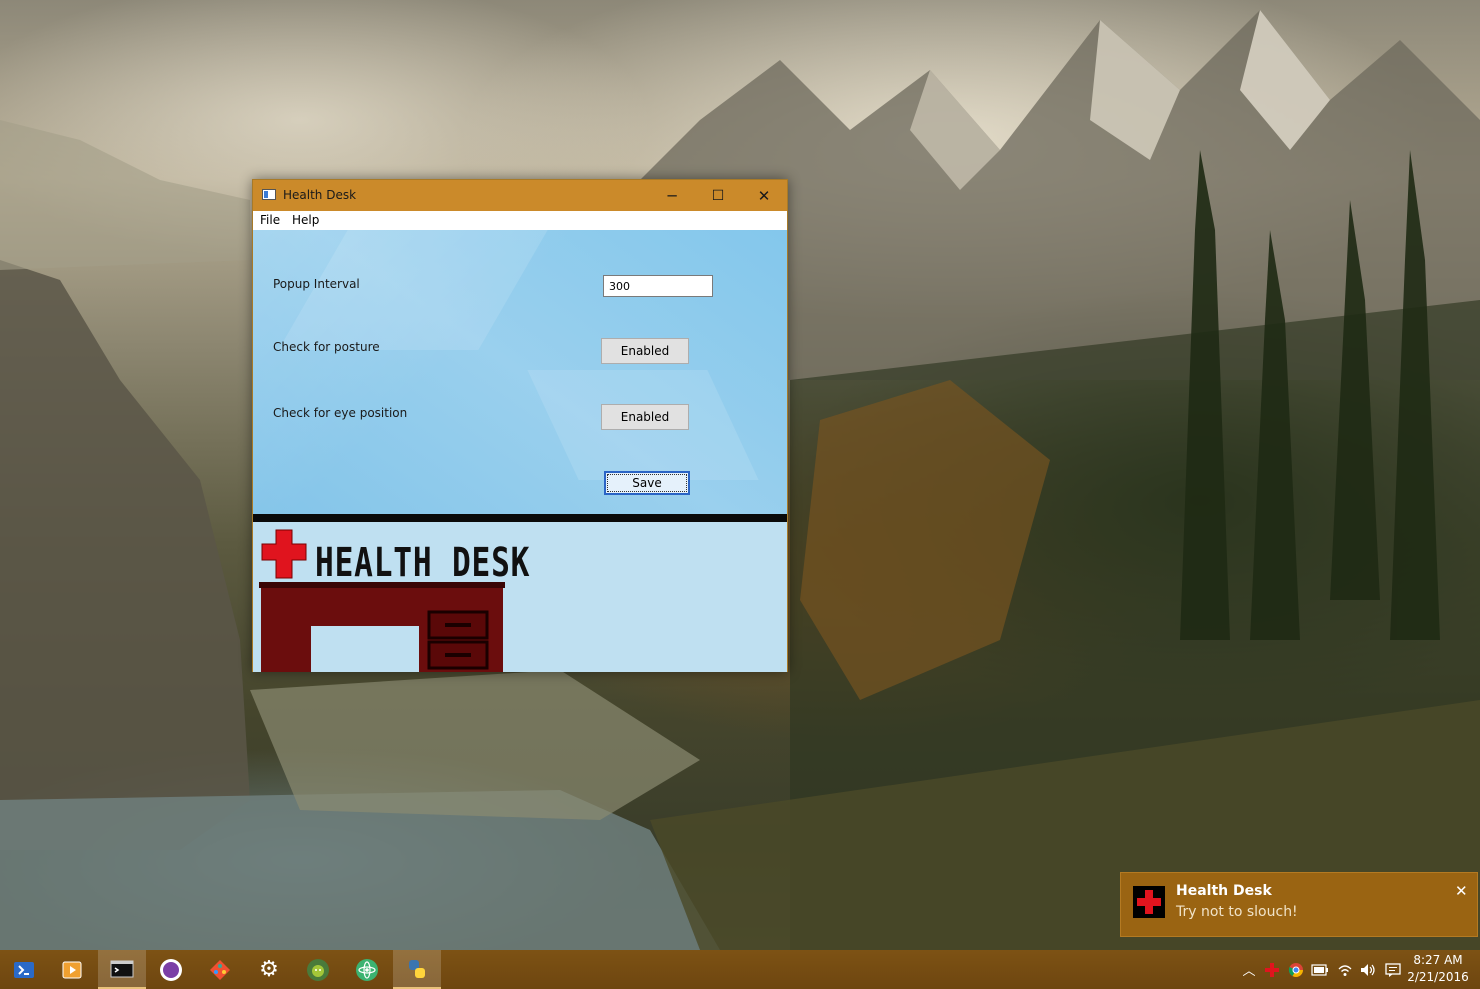  Describe the element at coordinates (1249, 969) in the screenshot. I see `show-hidden-icons-chevron-icon: ︿` at that location.